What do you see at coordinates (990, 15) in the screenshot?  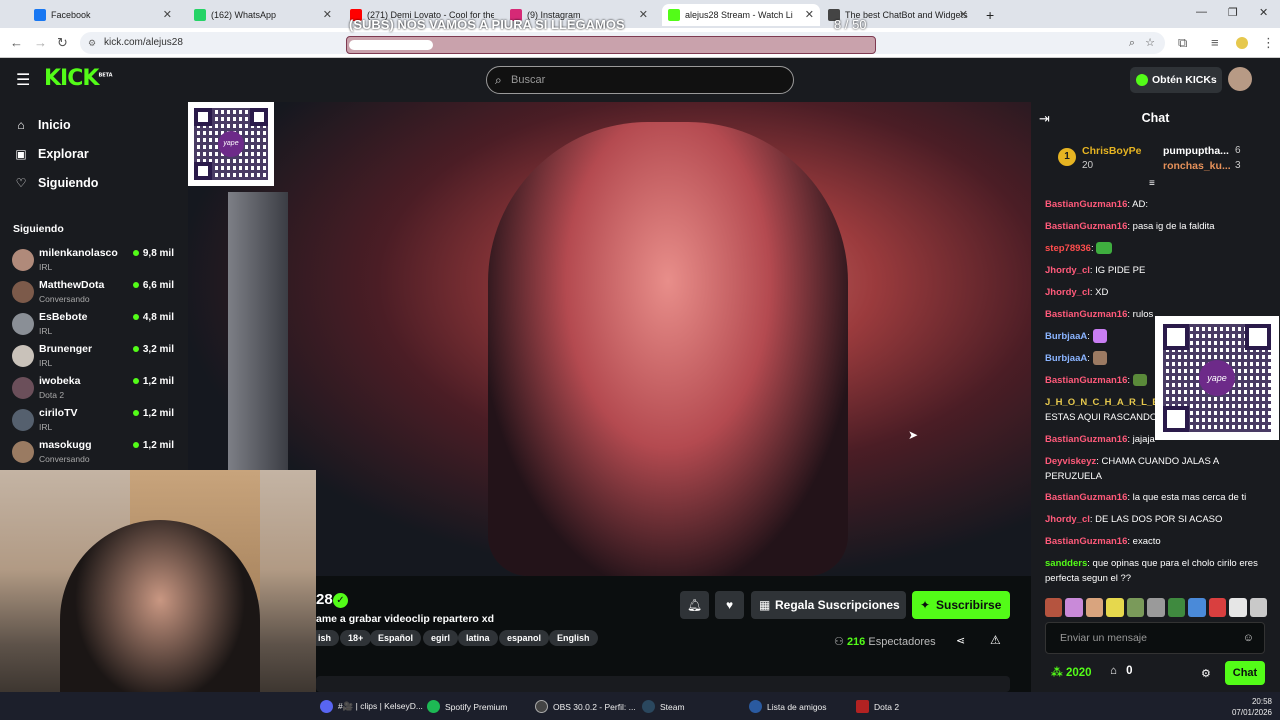 I see `new-tab-button: +` at bounding box center [990, 15].